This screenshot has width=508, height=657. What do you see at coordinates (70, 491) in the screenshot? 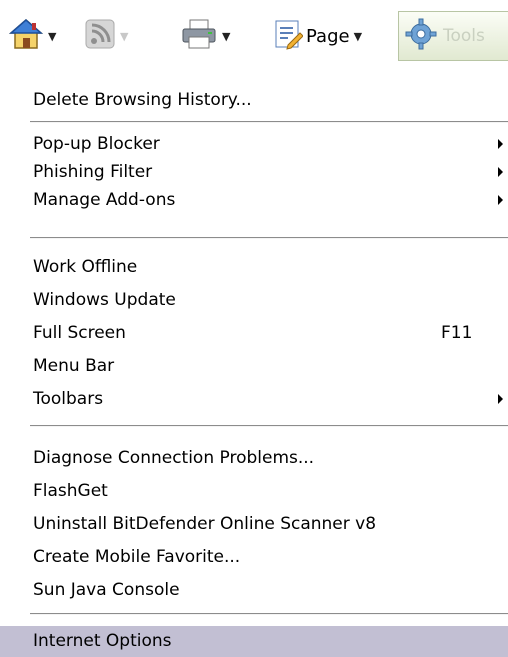
I see `menu-item-label: FlashGet` at bounding box center [70, 491].